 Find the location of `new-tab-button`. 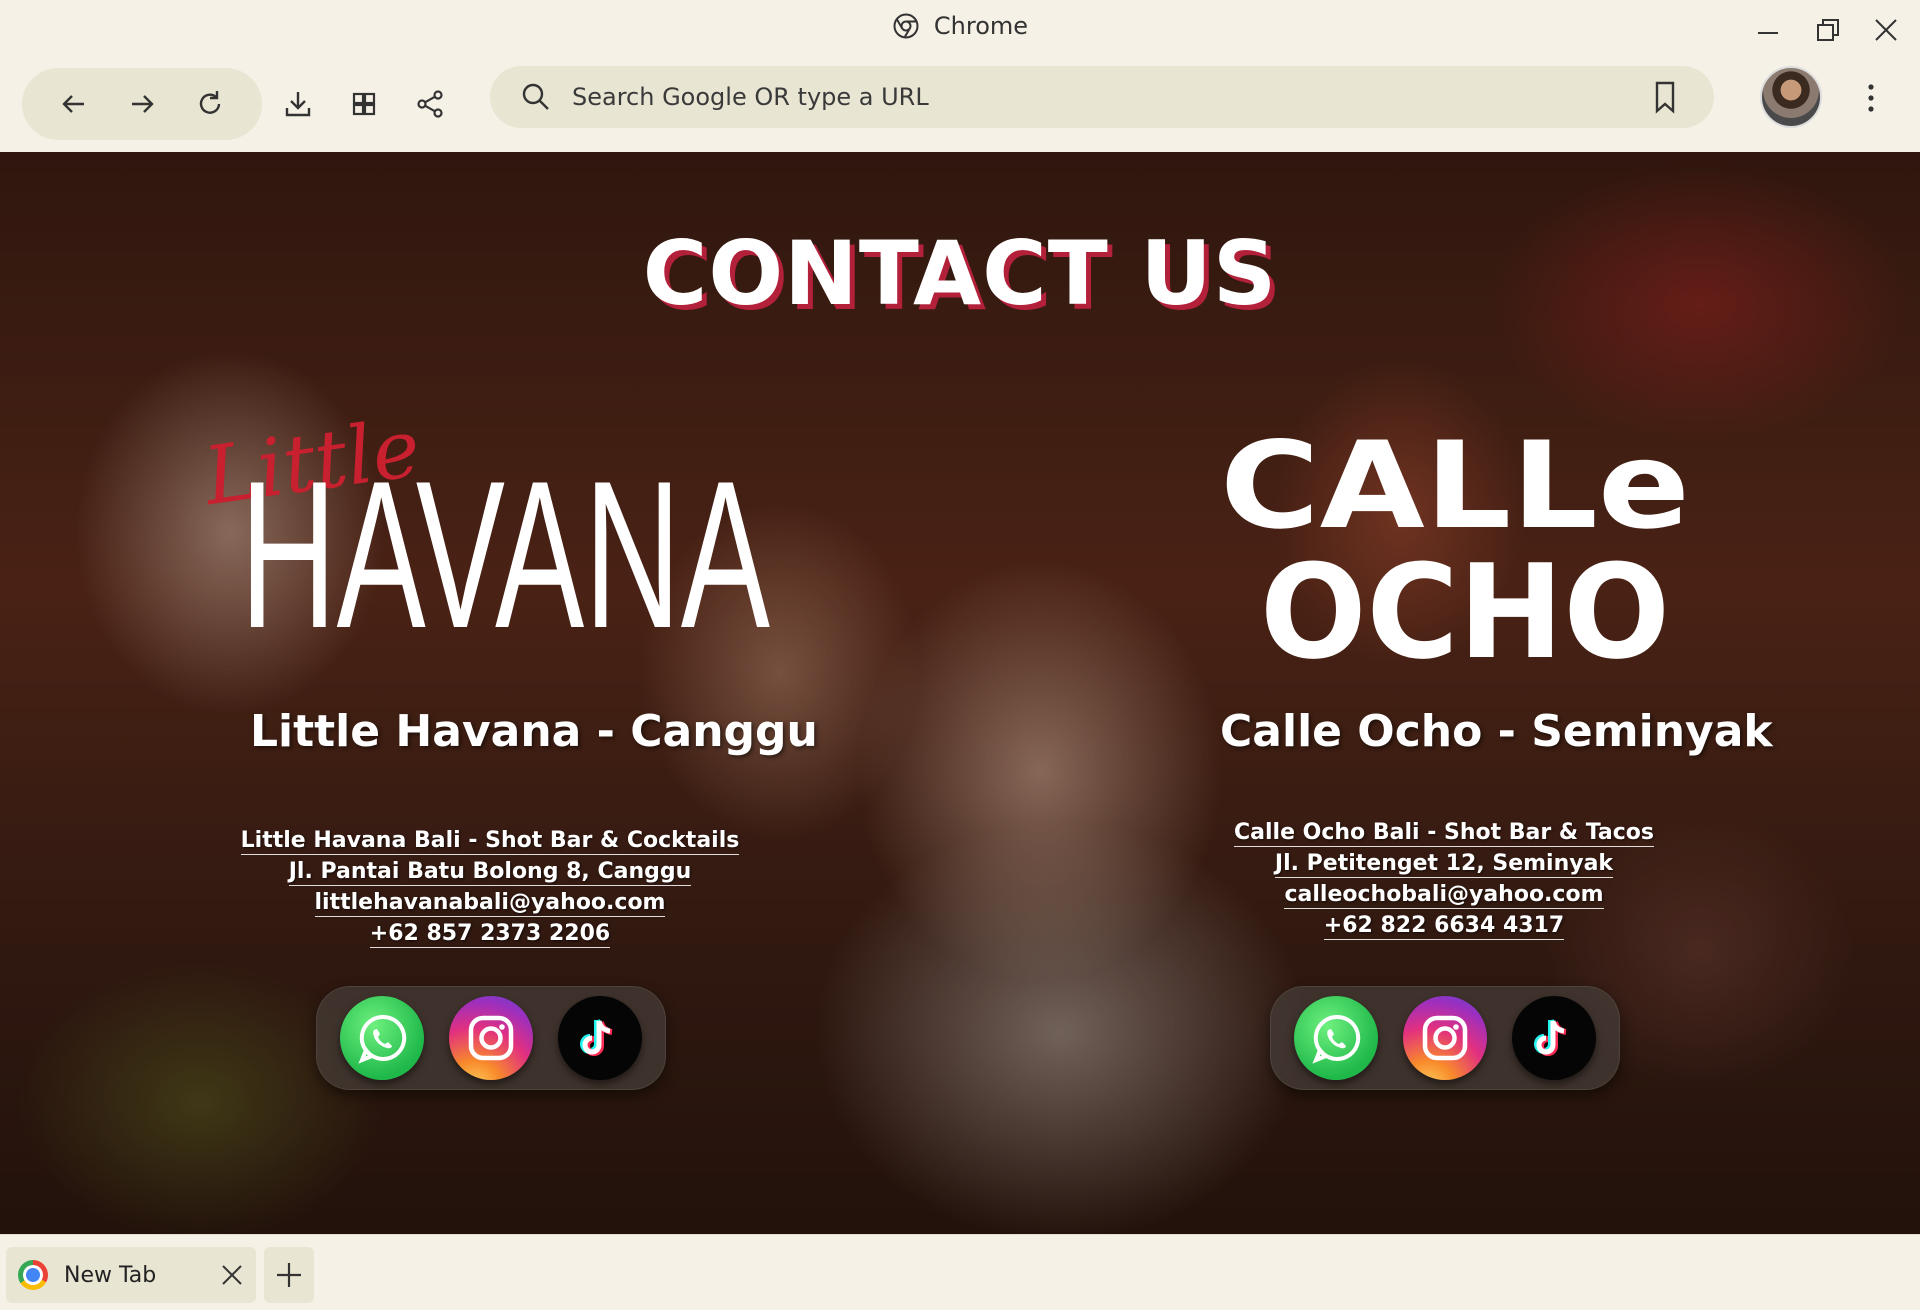

new-tab-button is located at coordinates (289, 1275).